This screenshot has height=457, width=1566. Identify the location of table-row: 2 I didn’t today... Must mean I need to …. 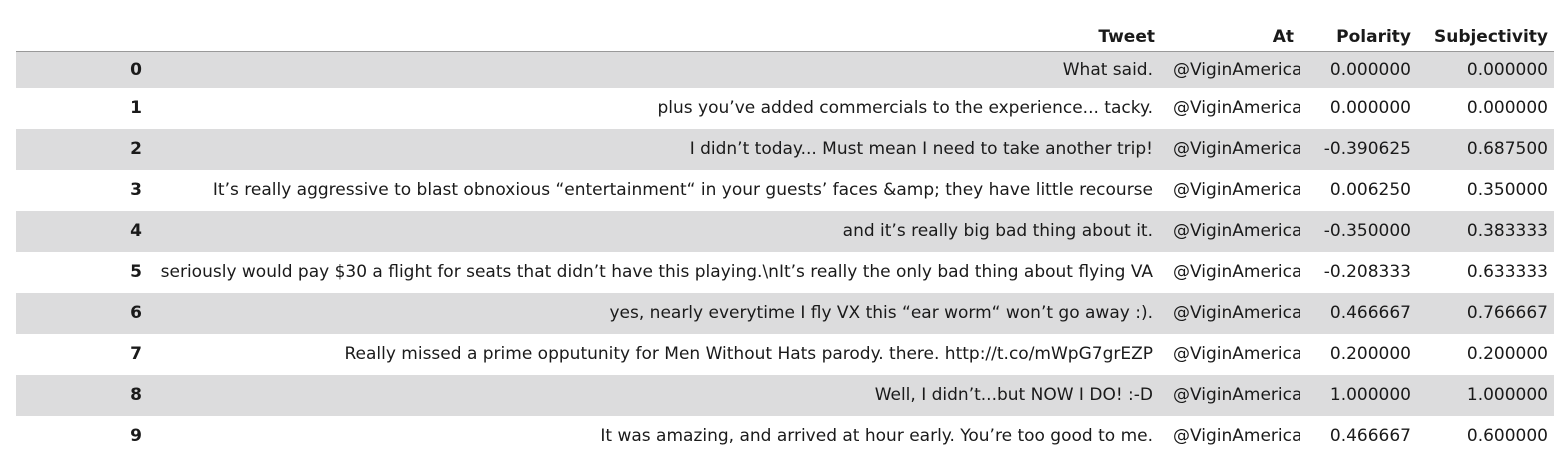
(785, 149).